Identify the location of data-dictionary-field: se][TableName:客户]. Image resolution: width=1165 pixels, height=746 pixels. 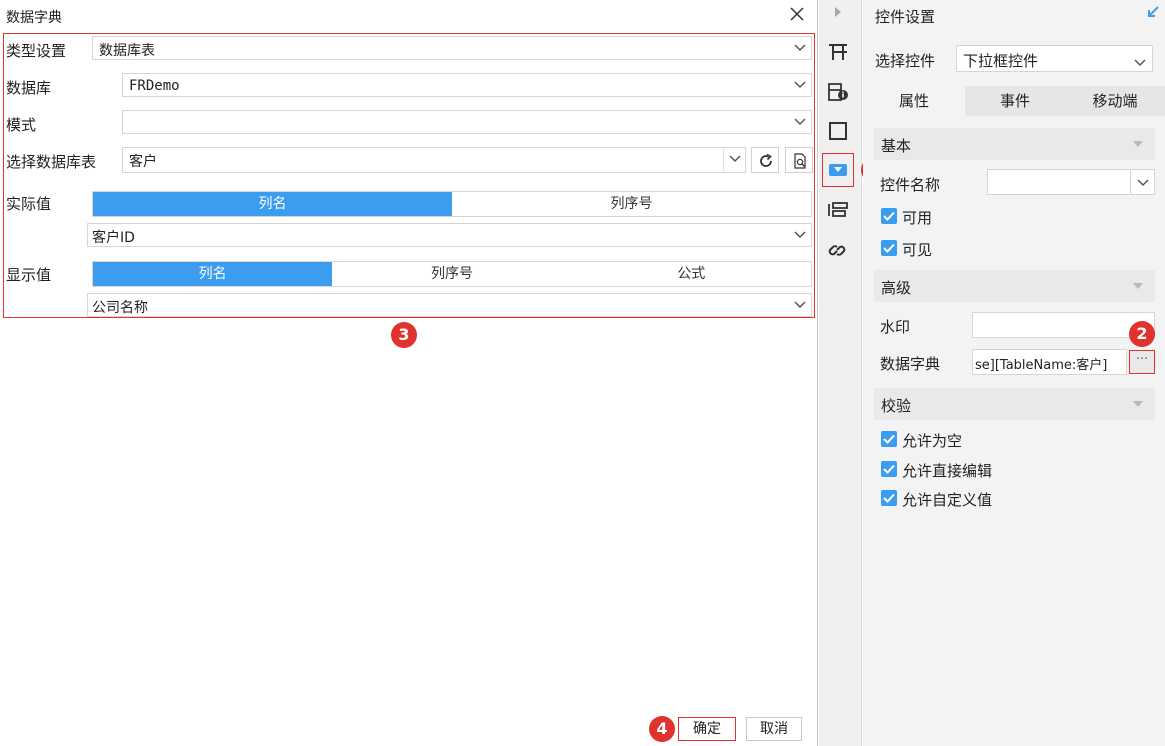
(1049, 362).